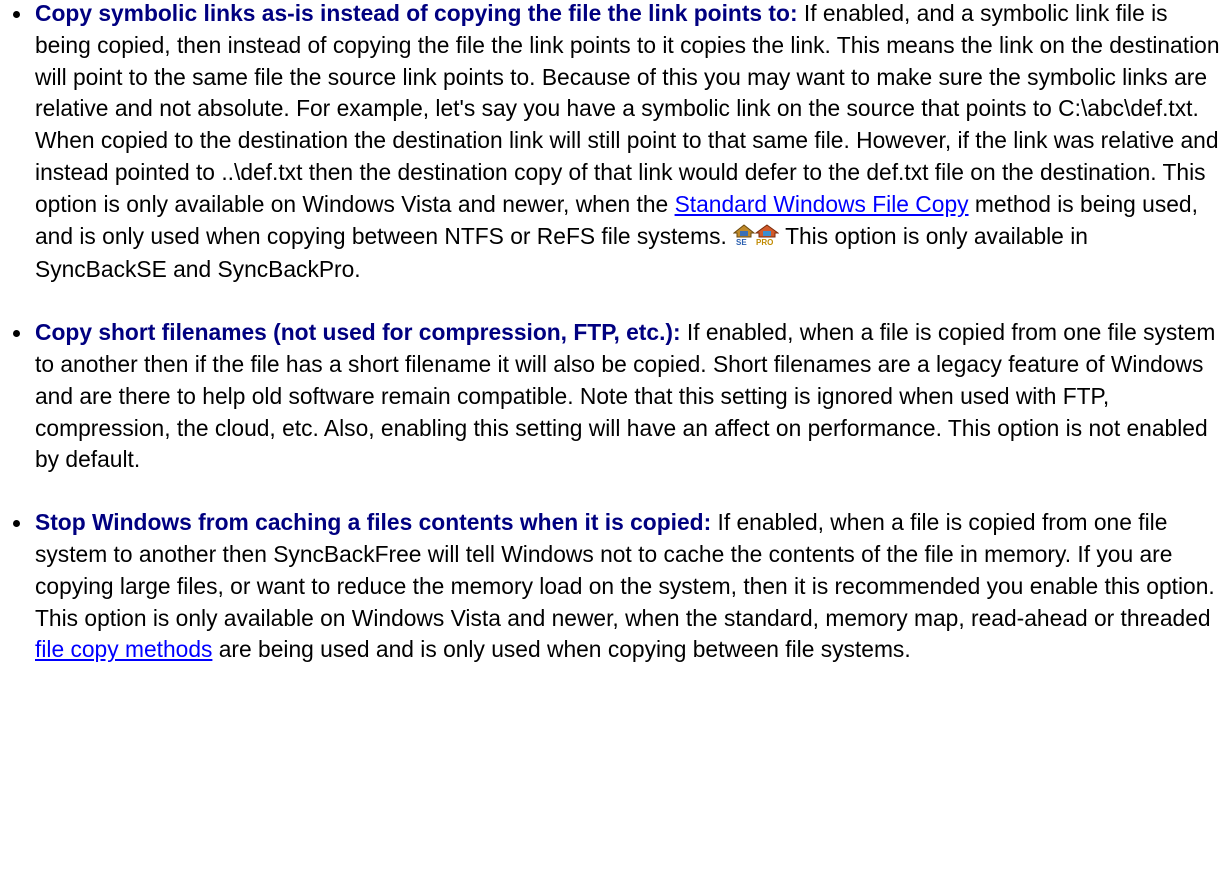 This screenshot has width=1226, height=894. I want to click on edition-icons: SE PRO, so click(756, 239).